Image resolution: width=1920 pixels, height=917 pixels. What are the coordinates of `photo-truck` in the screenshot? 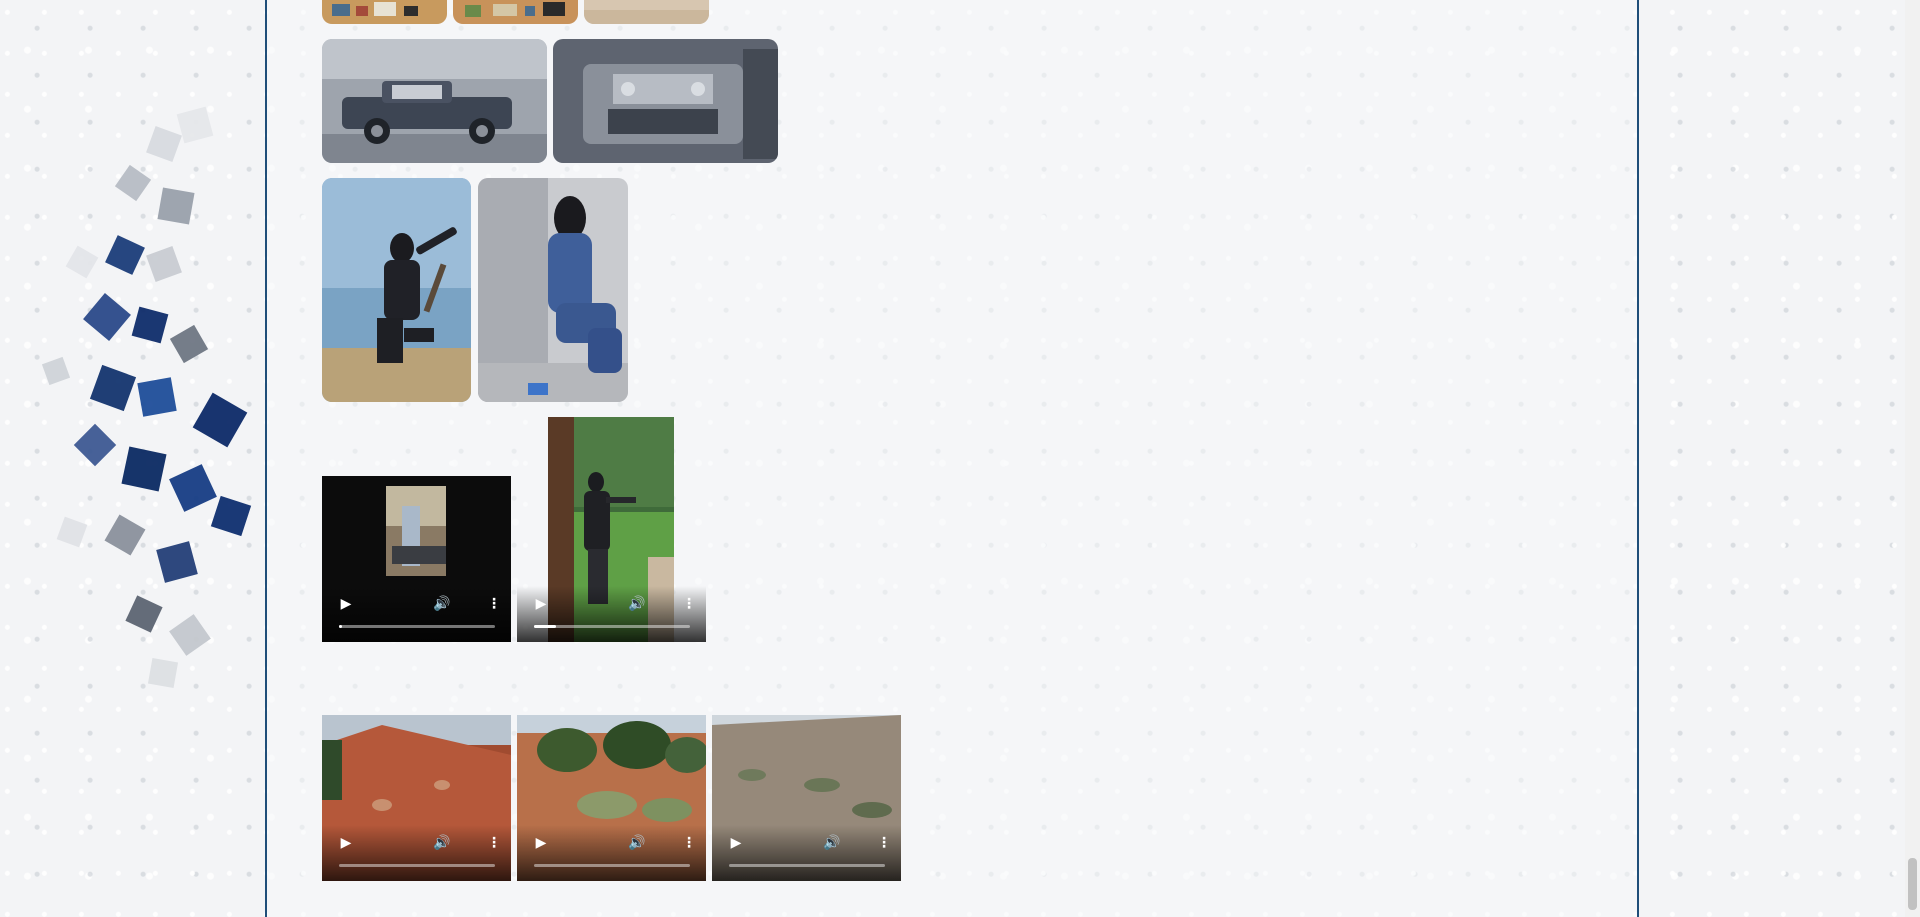 It's located at (434, 101).